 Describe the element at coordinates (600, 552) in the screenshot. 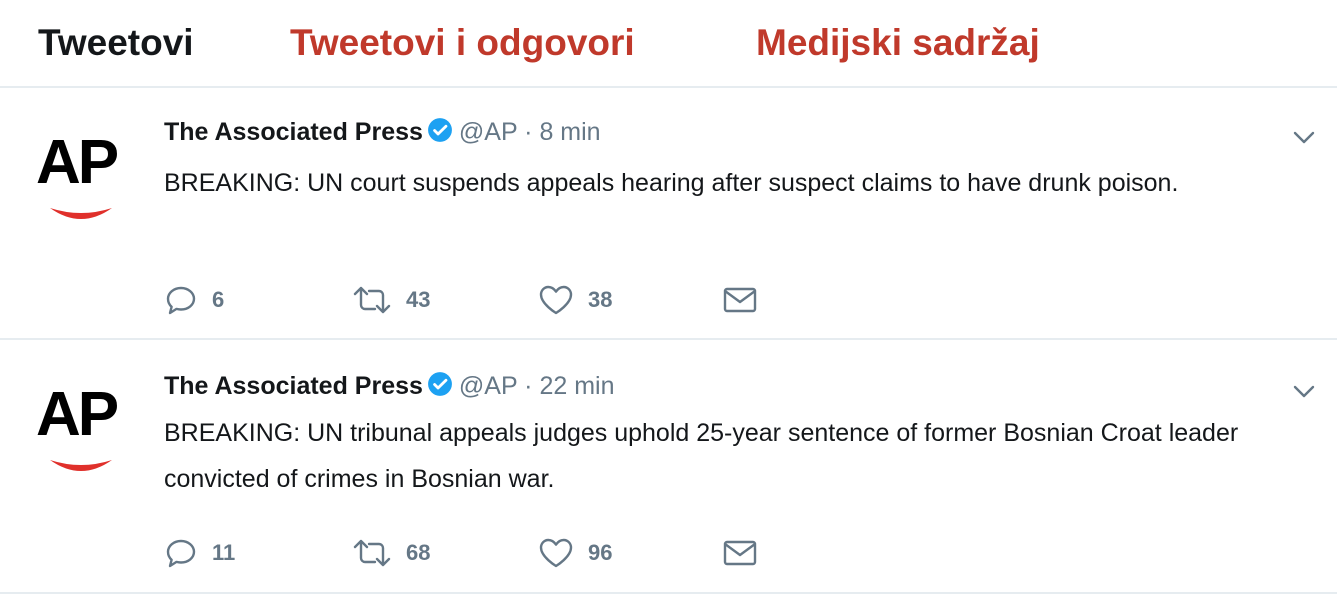

I see `like-count: 96` at that location.